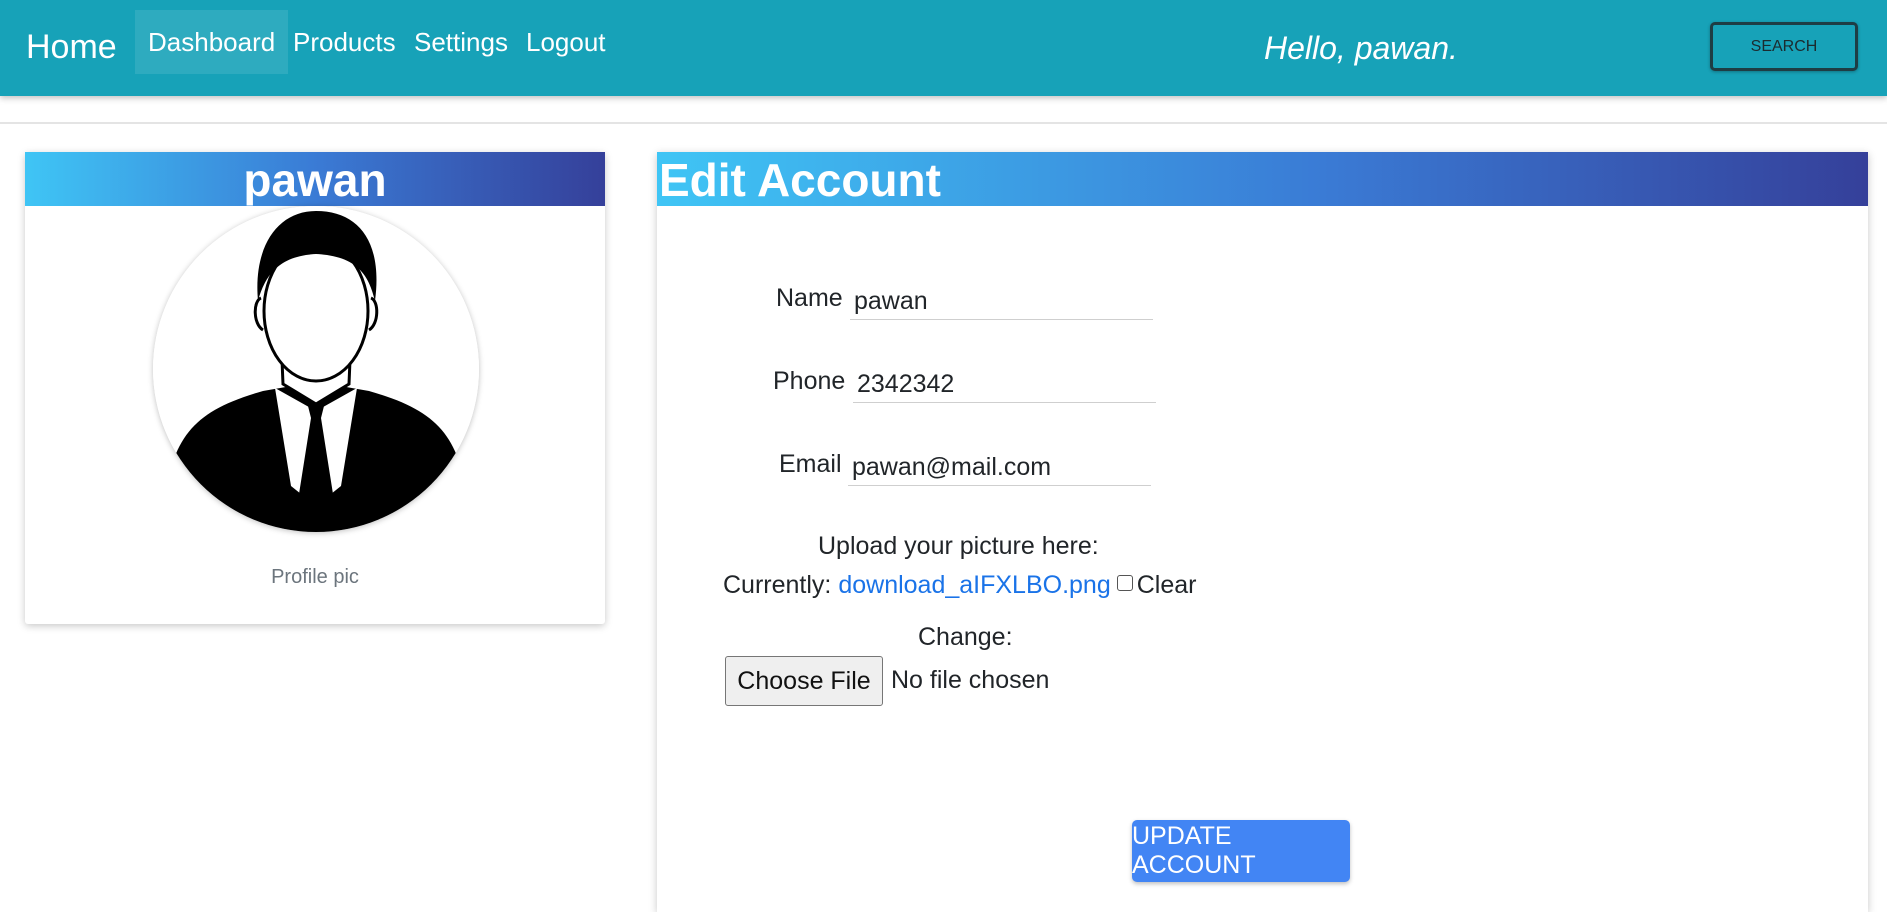 This screenshot has height=912, width=1887. I want to click on nav-link-dashboard: Dashboard, so click(212, 42).